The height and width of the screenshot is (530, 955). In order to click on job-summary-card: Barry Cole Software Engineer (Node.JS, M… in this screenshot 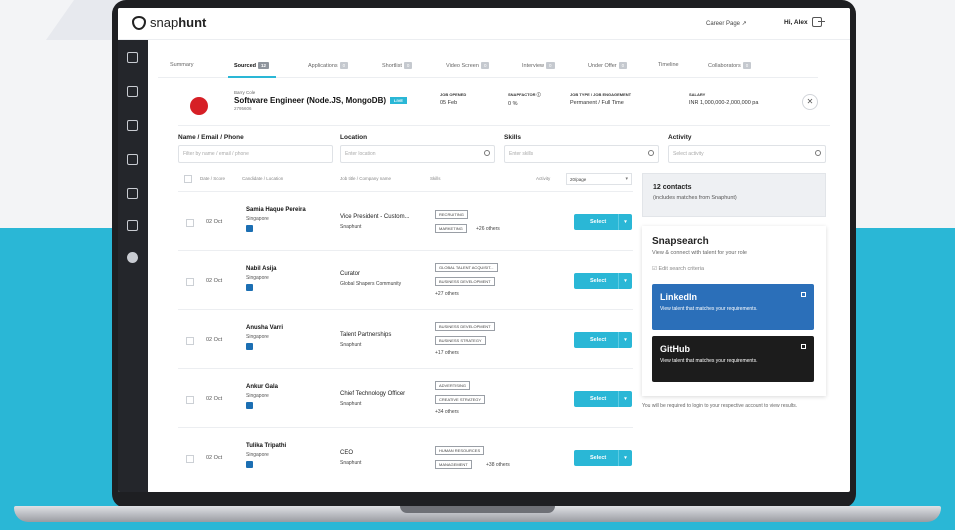, I will do `click(504, 106)`.